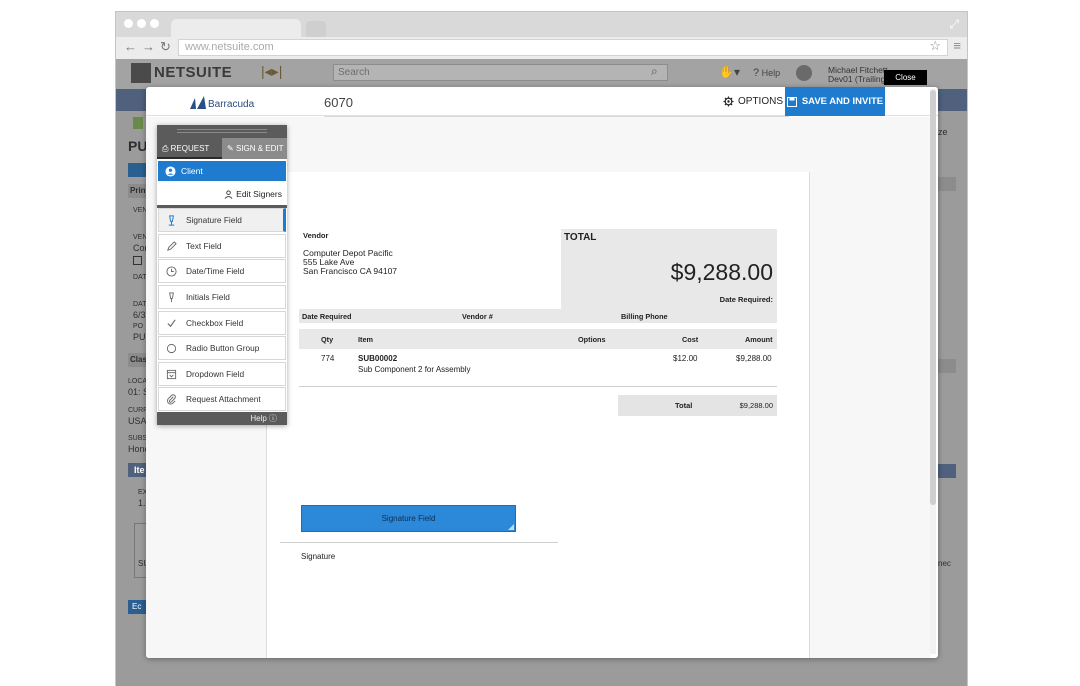 The image size is (1080, 686). What do you see at coordinates (316, 235) in the screenshot?
I see `vendor-label: Vendor` at bounding box center [316, 235].